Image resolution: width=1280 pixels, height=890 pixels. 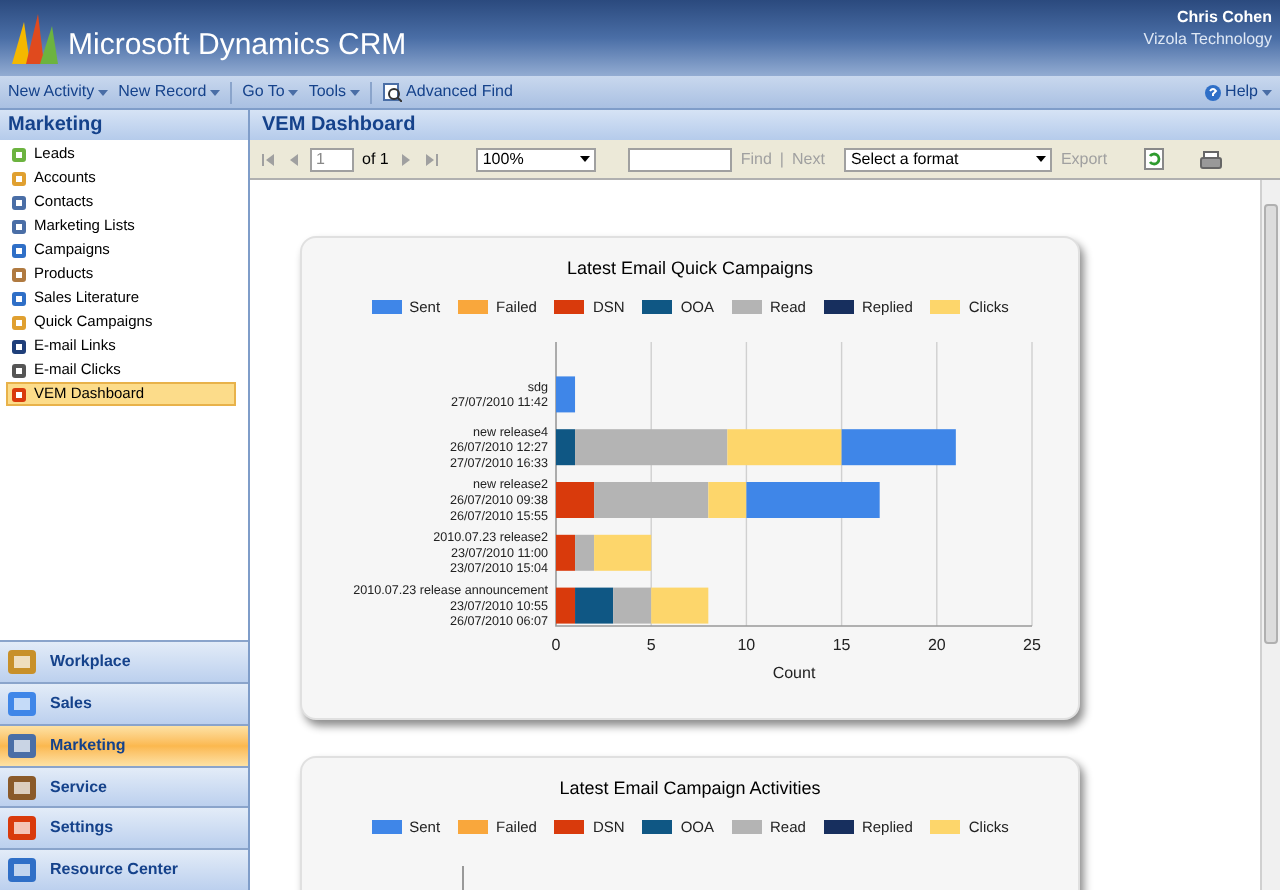 I want to click on refresh-icon, so click(x=1153, y=159).